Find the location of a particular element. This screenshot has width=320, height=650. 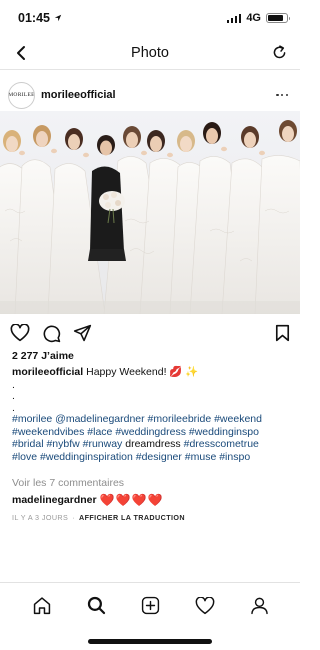

avatar: MORILEE is located at coordinates (21, 95).